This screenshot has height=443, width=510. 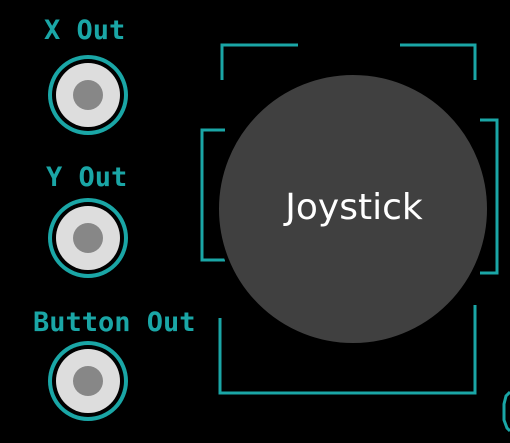 I want to click on joystick-label: Joystick, so click(x=354, y=207).